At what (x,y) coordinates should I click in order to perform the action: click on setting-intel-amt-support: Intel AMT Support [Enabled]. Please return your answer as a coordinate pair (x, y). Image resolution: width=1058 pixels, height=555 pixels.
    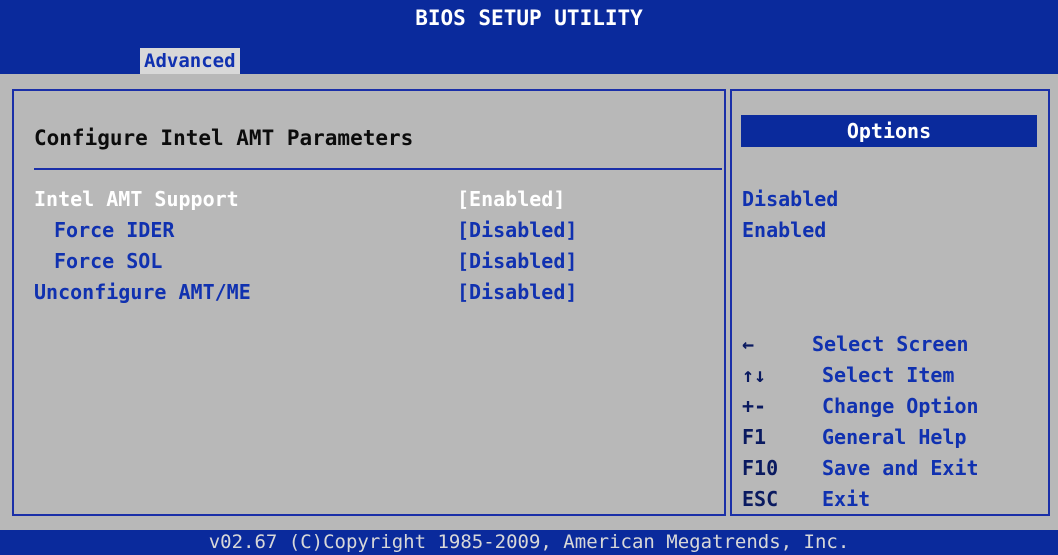
    Looking at the image, I should click on (364, 199).